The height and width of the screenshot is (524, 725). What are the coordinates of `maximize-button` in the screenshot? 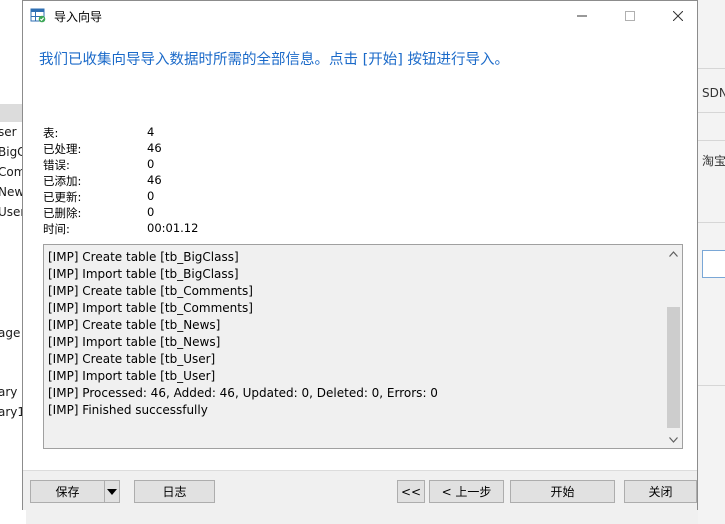 It's located at (630, 16).